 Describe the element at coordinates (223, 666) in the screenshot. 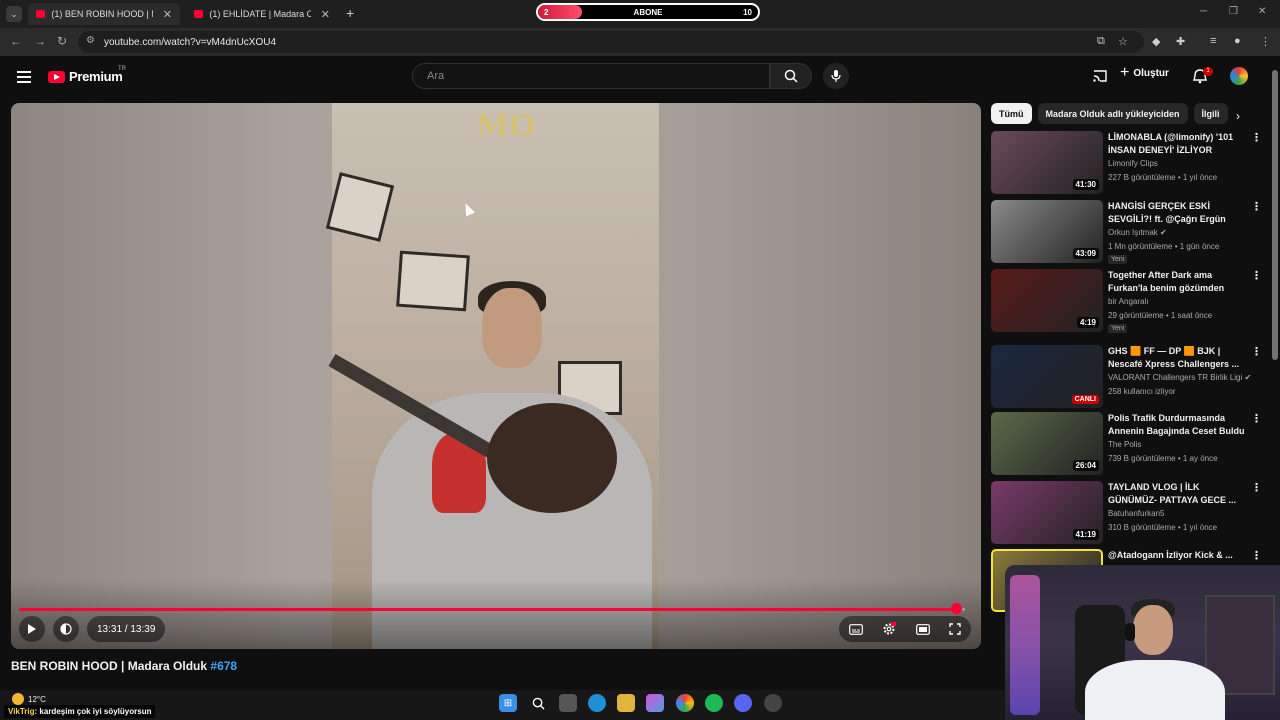

I see `video-hashtag-link: #678` at that location.